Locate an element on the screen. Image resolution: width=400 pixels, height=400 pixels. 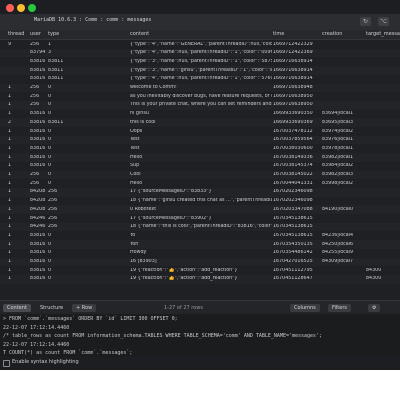
table-cell: 83974|local2 is located at coordinates (344, 131).